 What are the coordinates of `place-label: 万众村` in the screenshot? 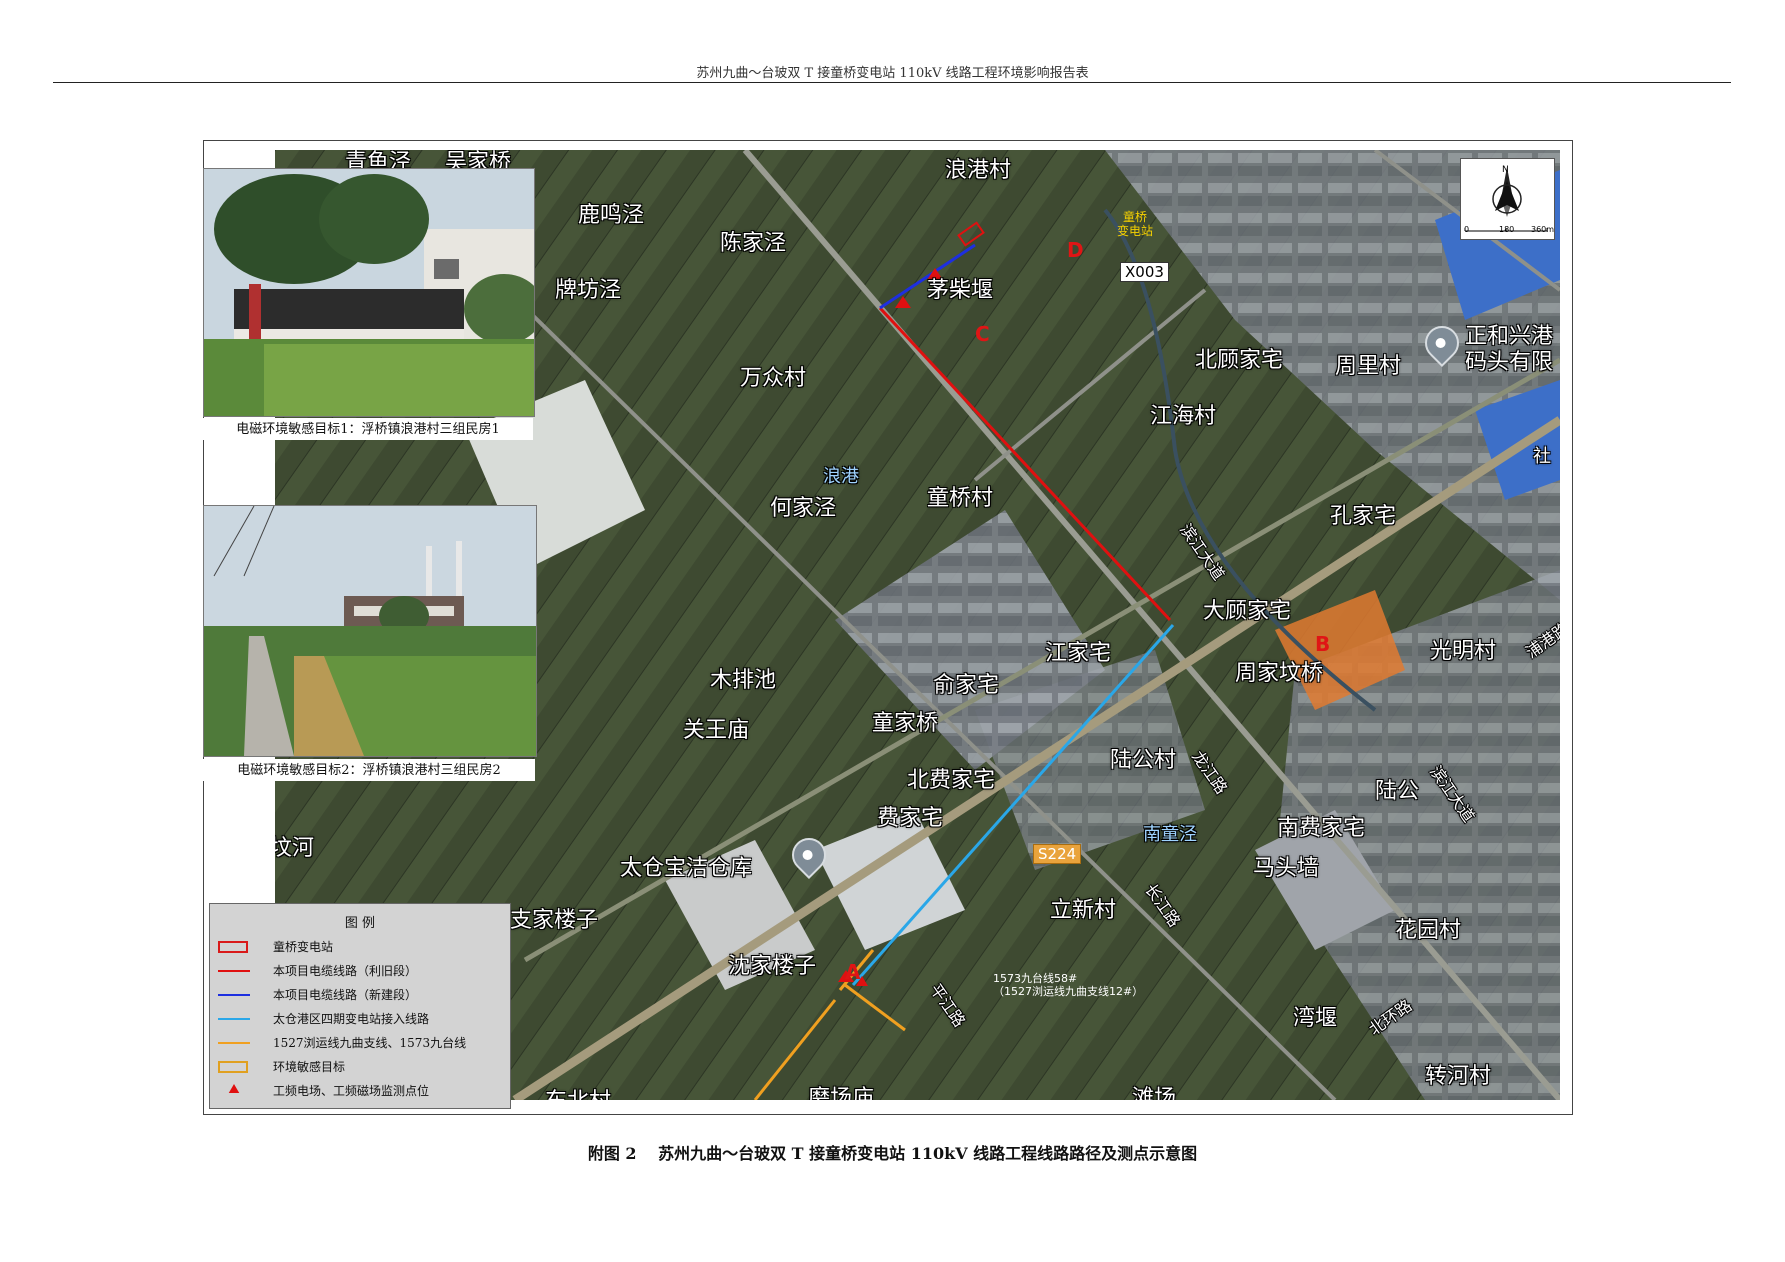 It's located at (773, 378).